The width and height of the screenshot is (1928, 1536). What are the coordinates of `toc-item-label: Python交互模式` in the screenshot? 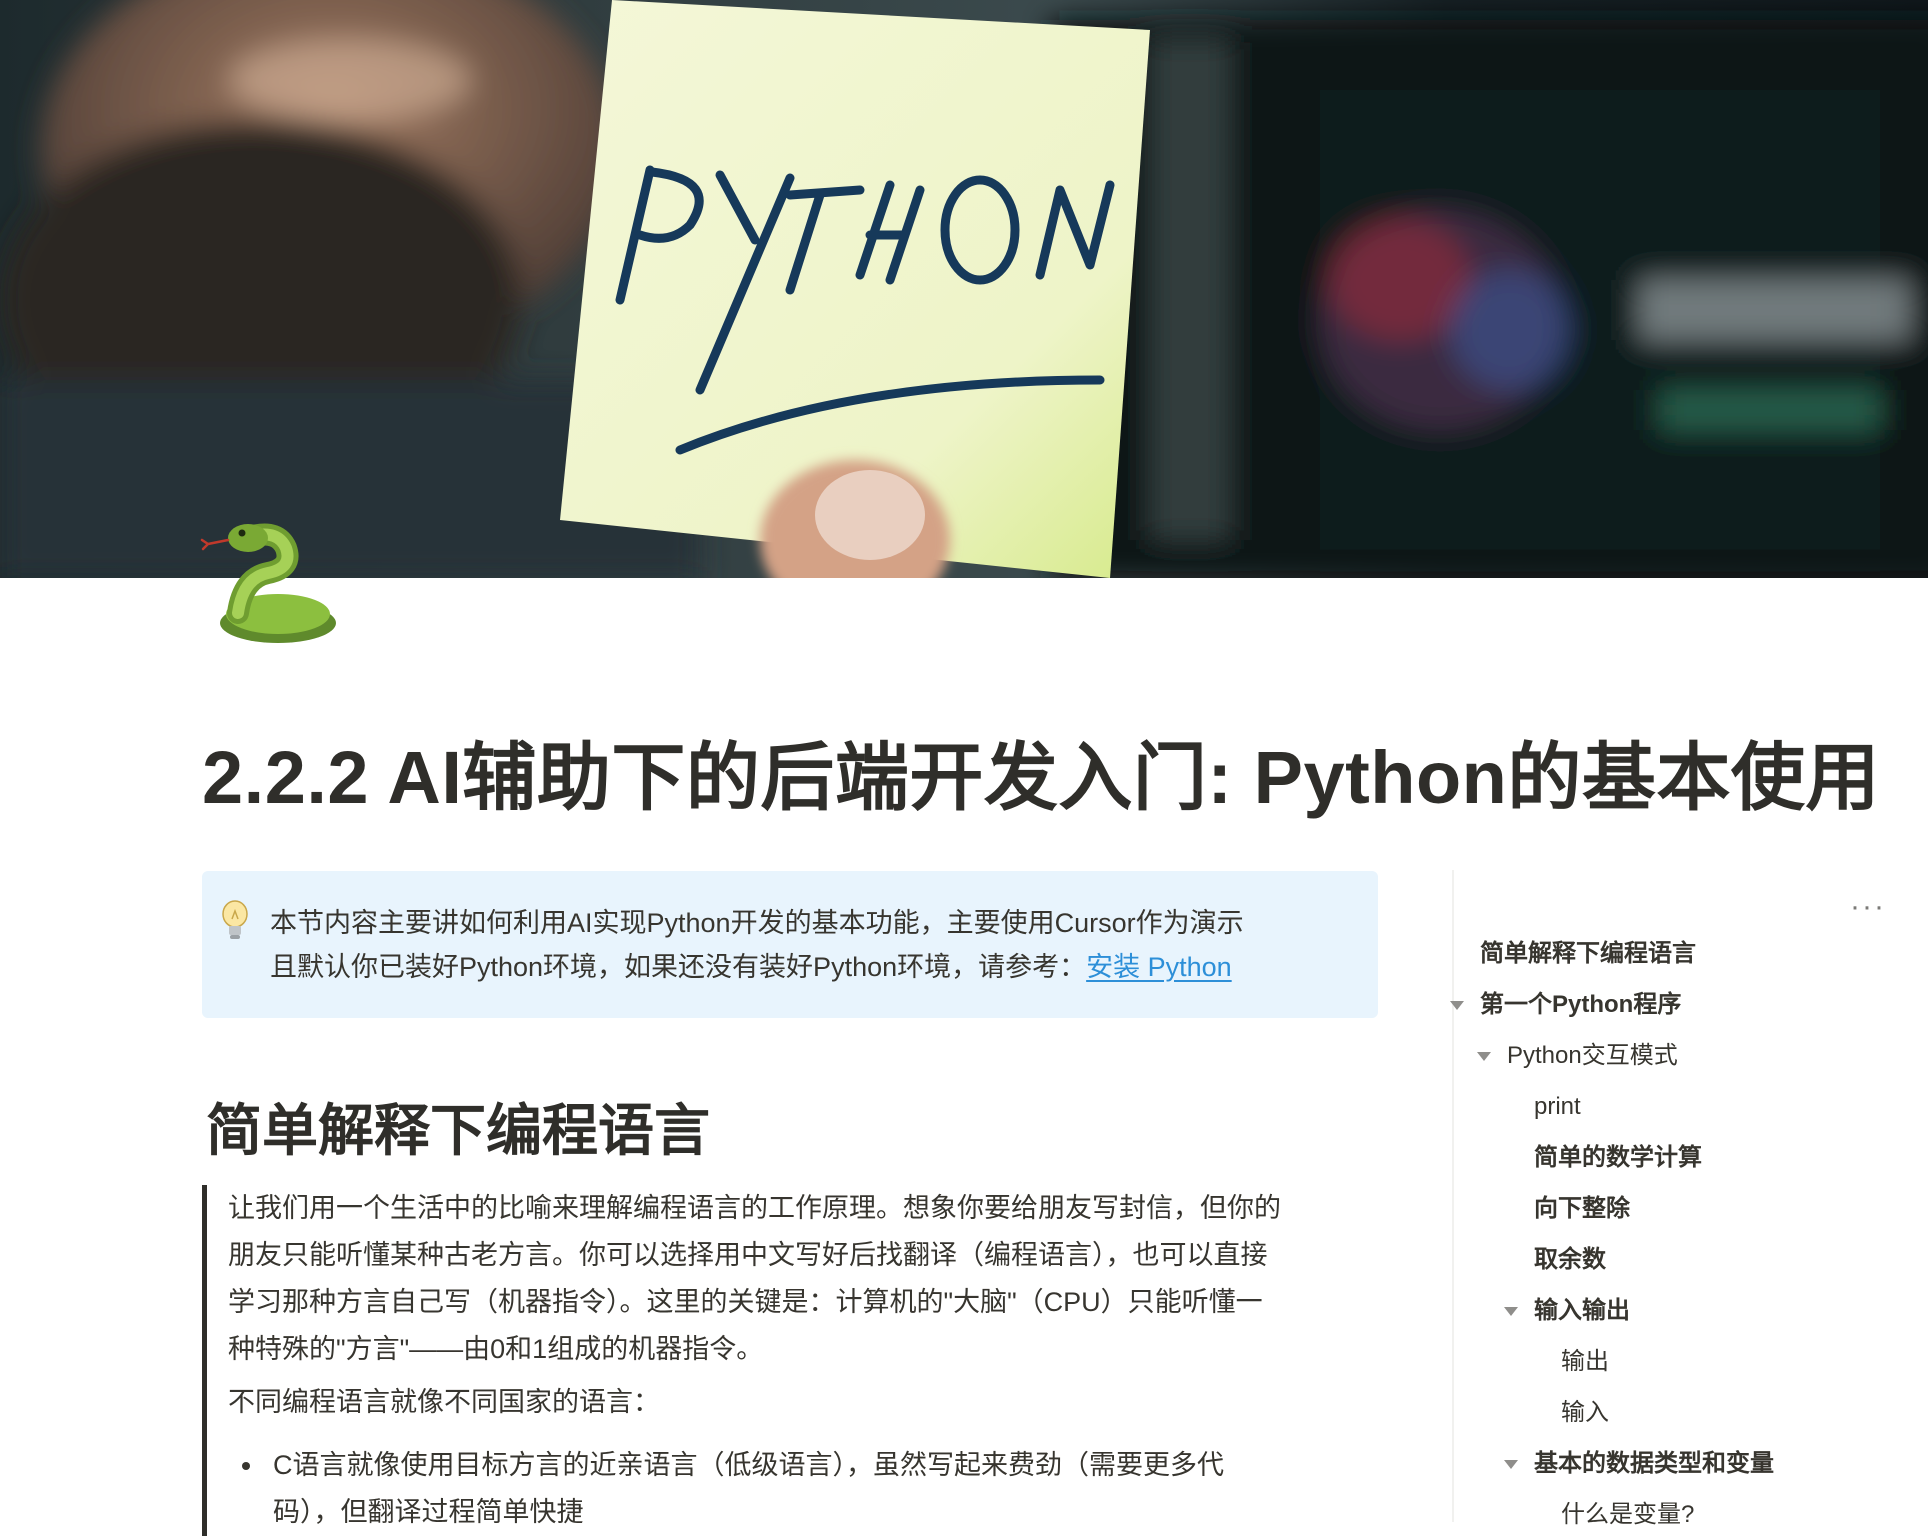 It's located at (1592, 1055).